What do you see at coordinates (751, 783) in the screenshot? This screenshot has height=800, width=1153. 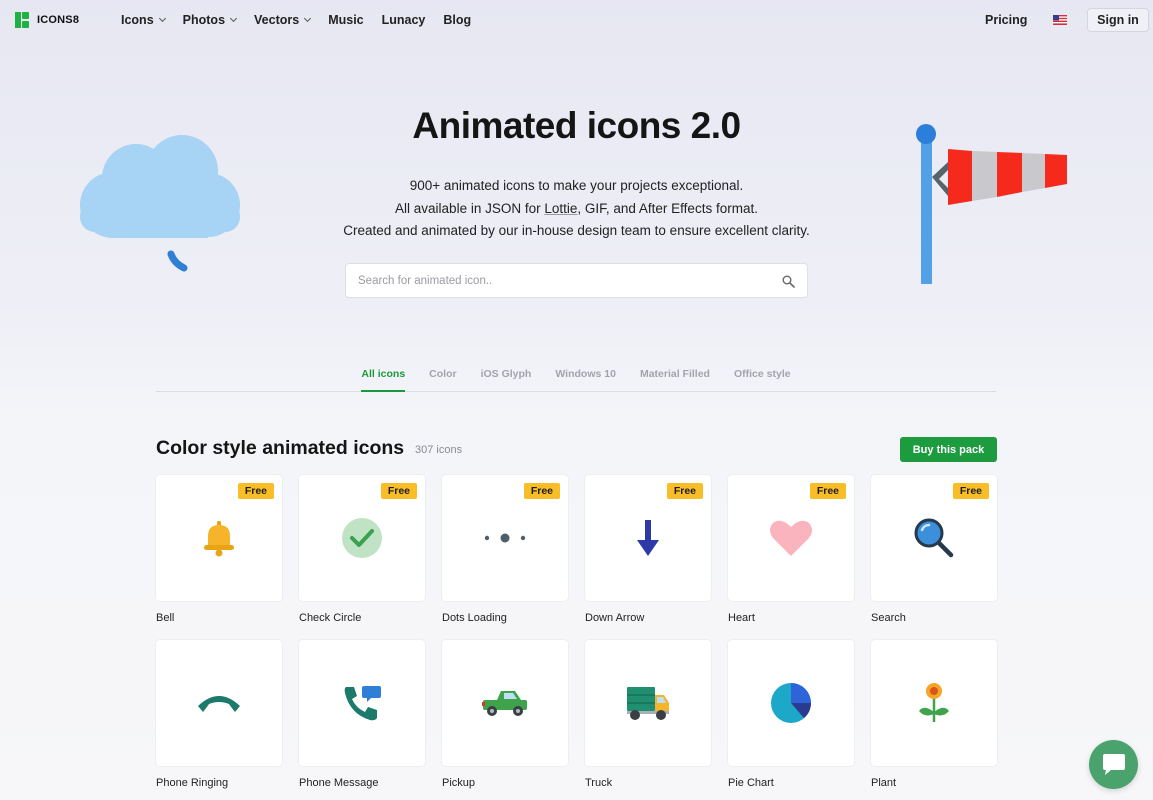 I see `icon-label: Pie Chart` at bounding box center [751, 783].